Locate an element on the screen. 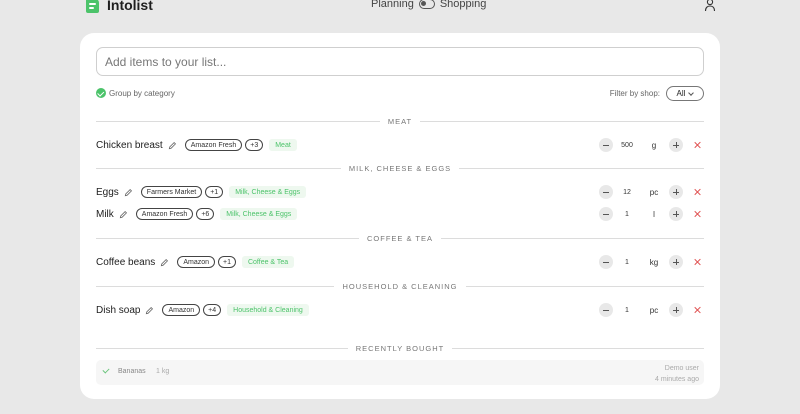 The width and height of the screenshot is (800, 414). section-label: HOUSEHOLD & CLEANING is located at coordinates (400, 286).